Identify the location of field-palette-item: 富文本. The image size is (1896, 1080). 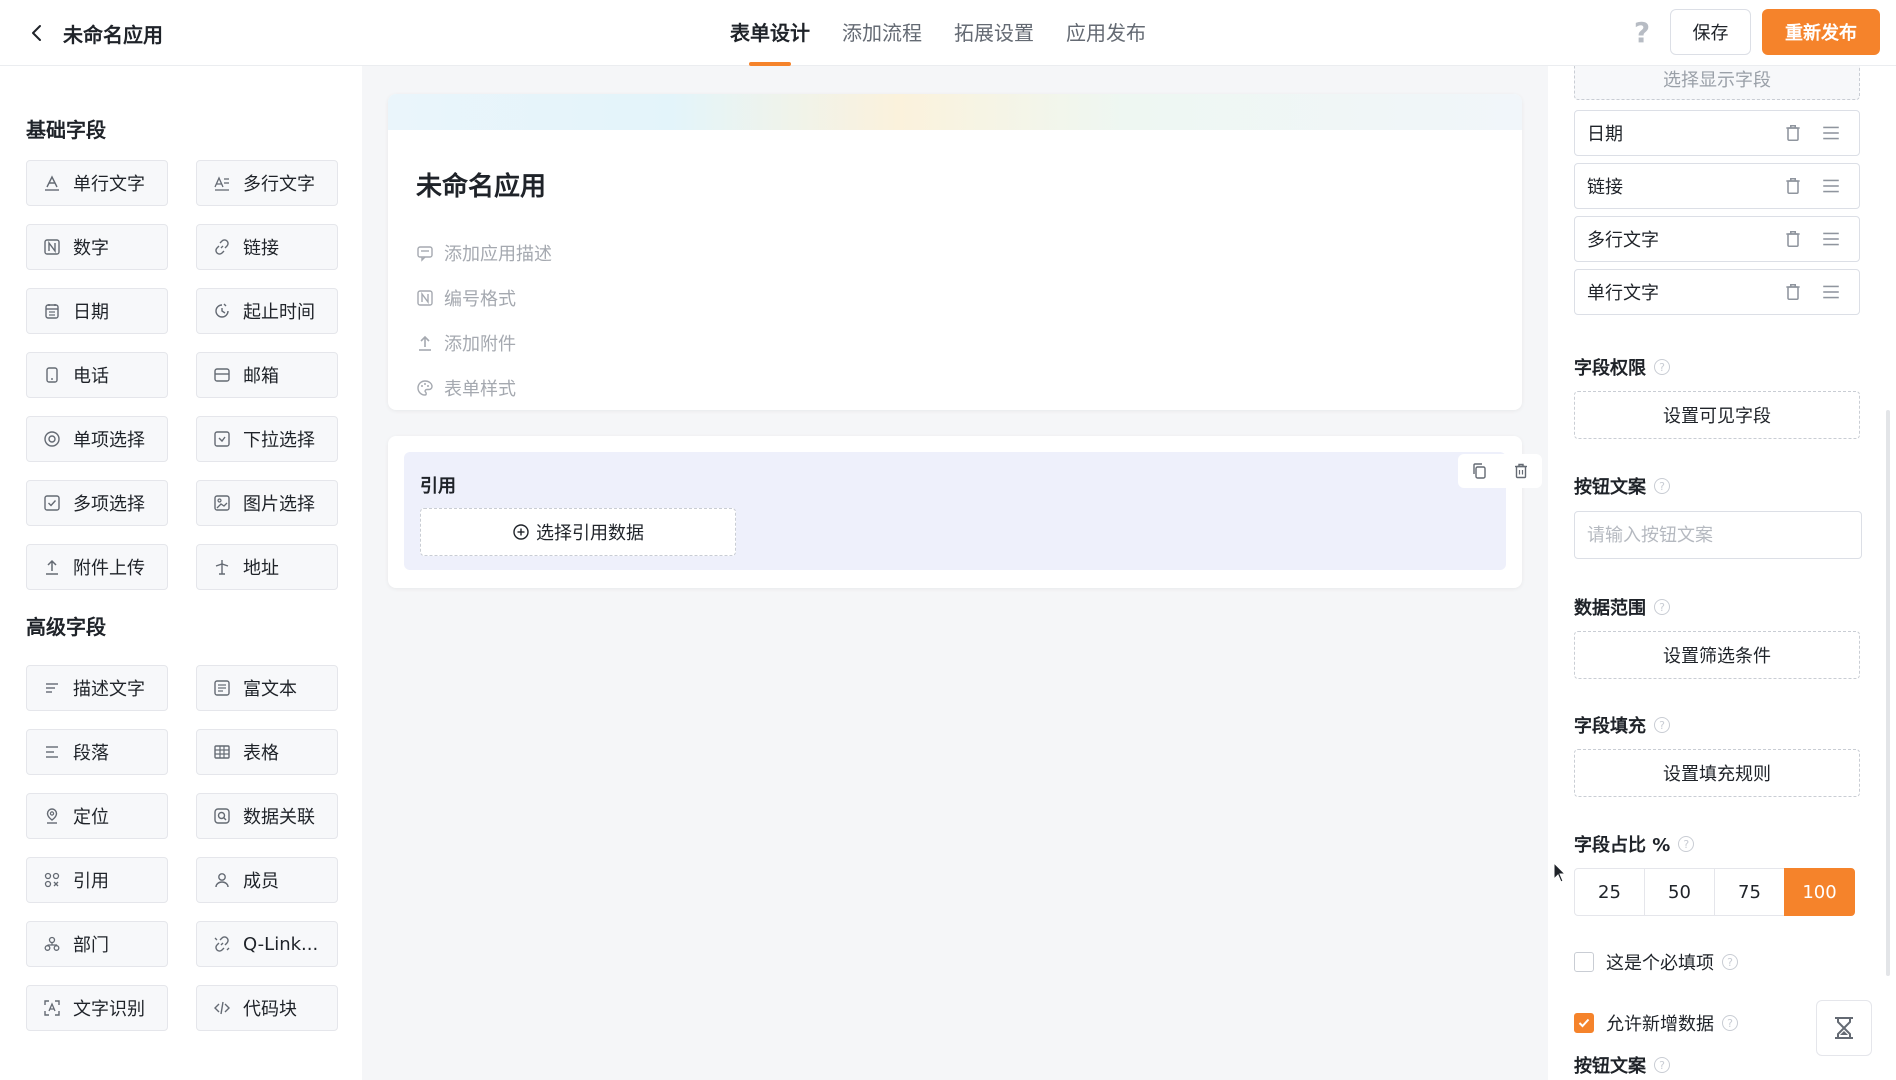
(267, 688).